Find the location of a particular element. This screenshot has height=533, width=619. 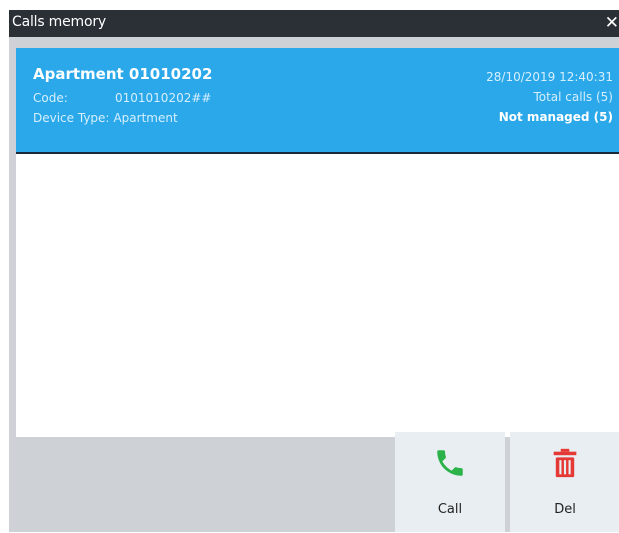

call-datetime: 28/10/2019 12:40:31 is located at coordinates (549, 77).